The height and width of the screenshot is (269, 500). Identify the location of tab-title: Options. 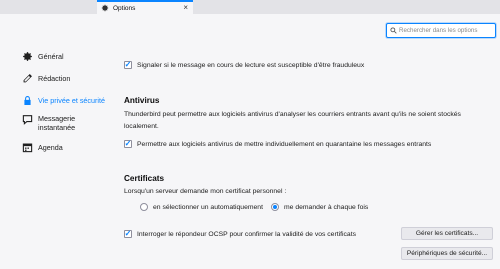
(124, 8).